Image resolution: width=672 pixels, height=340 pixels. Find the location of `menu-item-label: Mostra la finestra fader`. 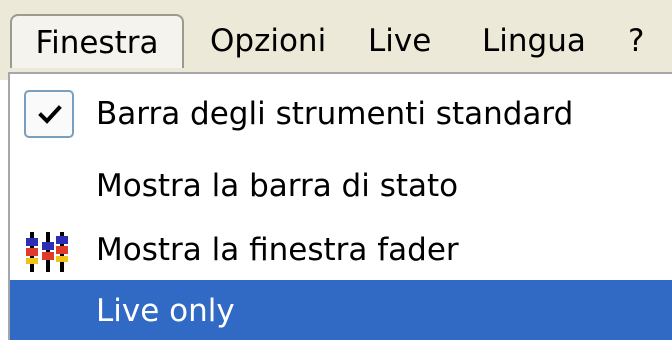

menu-item-label: Mostra la finestra fader is located at coordinates (277, 250).